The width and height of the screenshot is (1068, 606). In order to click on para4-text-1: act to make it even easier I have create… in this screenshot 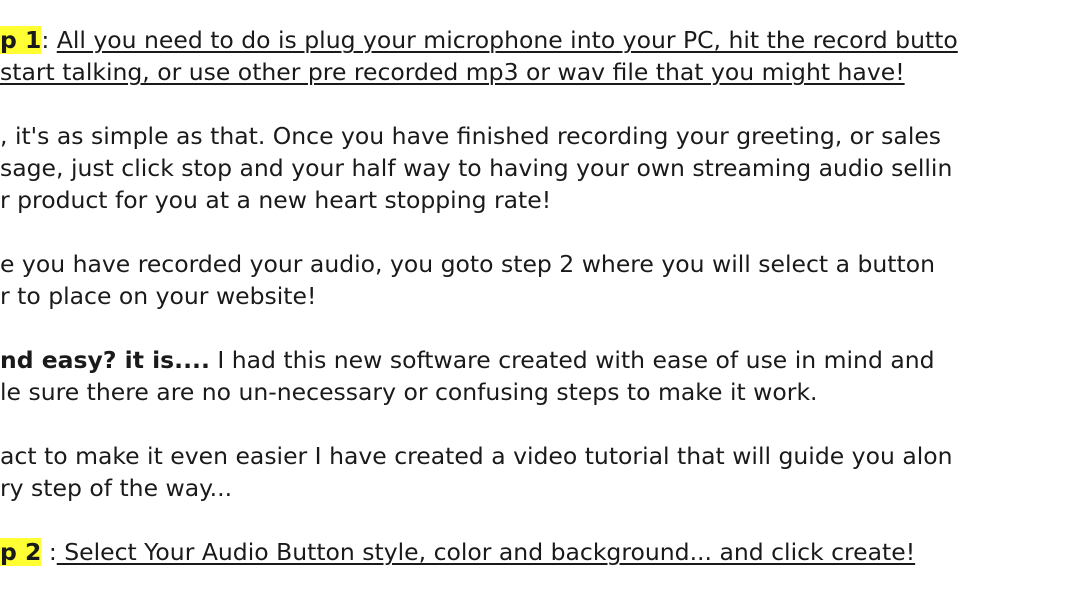, I will do `click(476, 456)`.